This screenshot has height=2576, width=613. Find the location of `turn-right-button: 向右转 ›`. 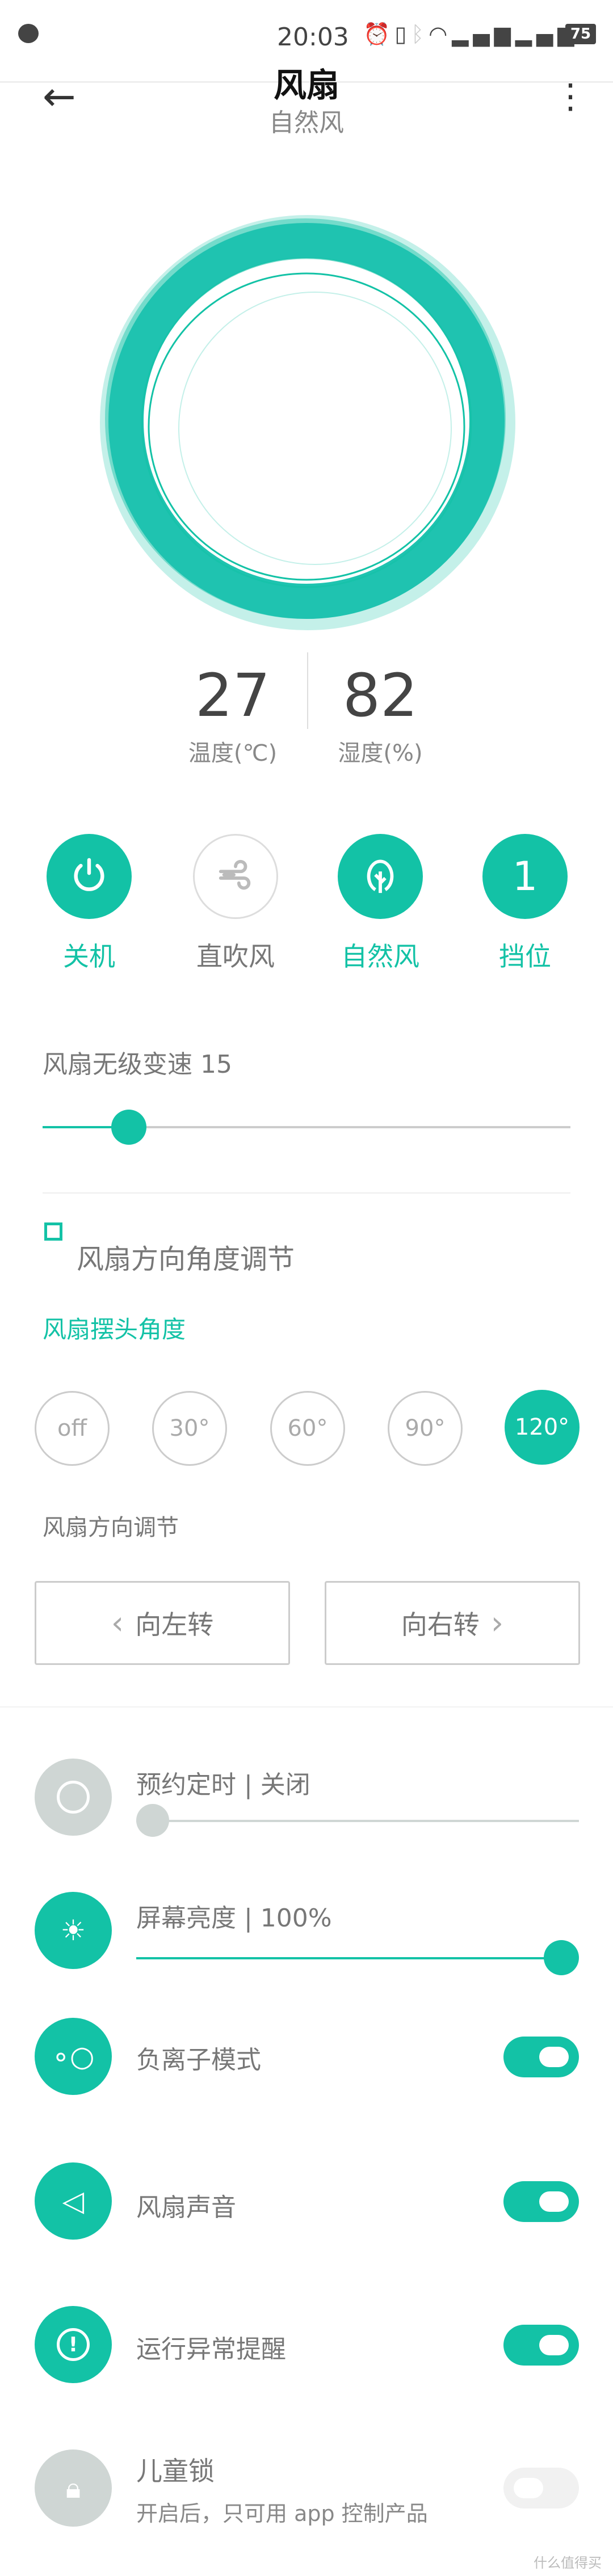

turn-right-button: 向右转 › is located at coordinates (452, 1623).